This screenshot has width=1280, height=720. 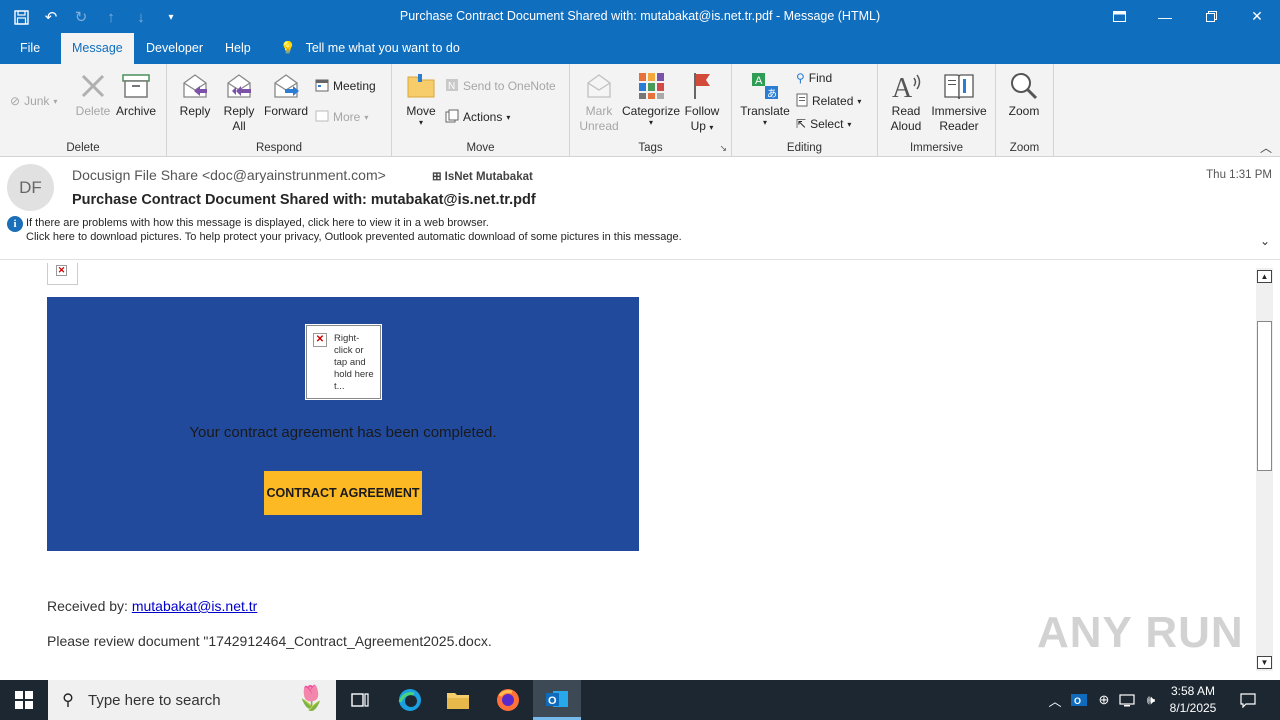 What do you see at coordinates (320, 340) in the screenshot?
I see `broken-image-icon: ✕` at bounding box center [320, 340].